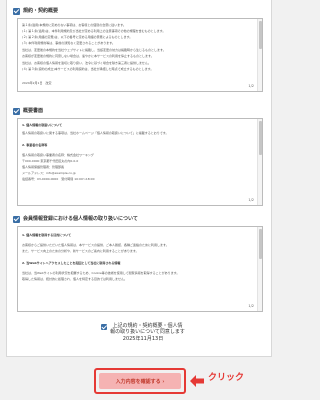  I want to click on privacy-heading: 1. 個人情報を取得する目的について, so click(47, 235).